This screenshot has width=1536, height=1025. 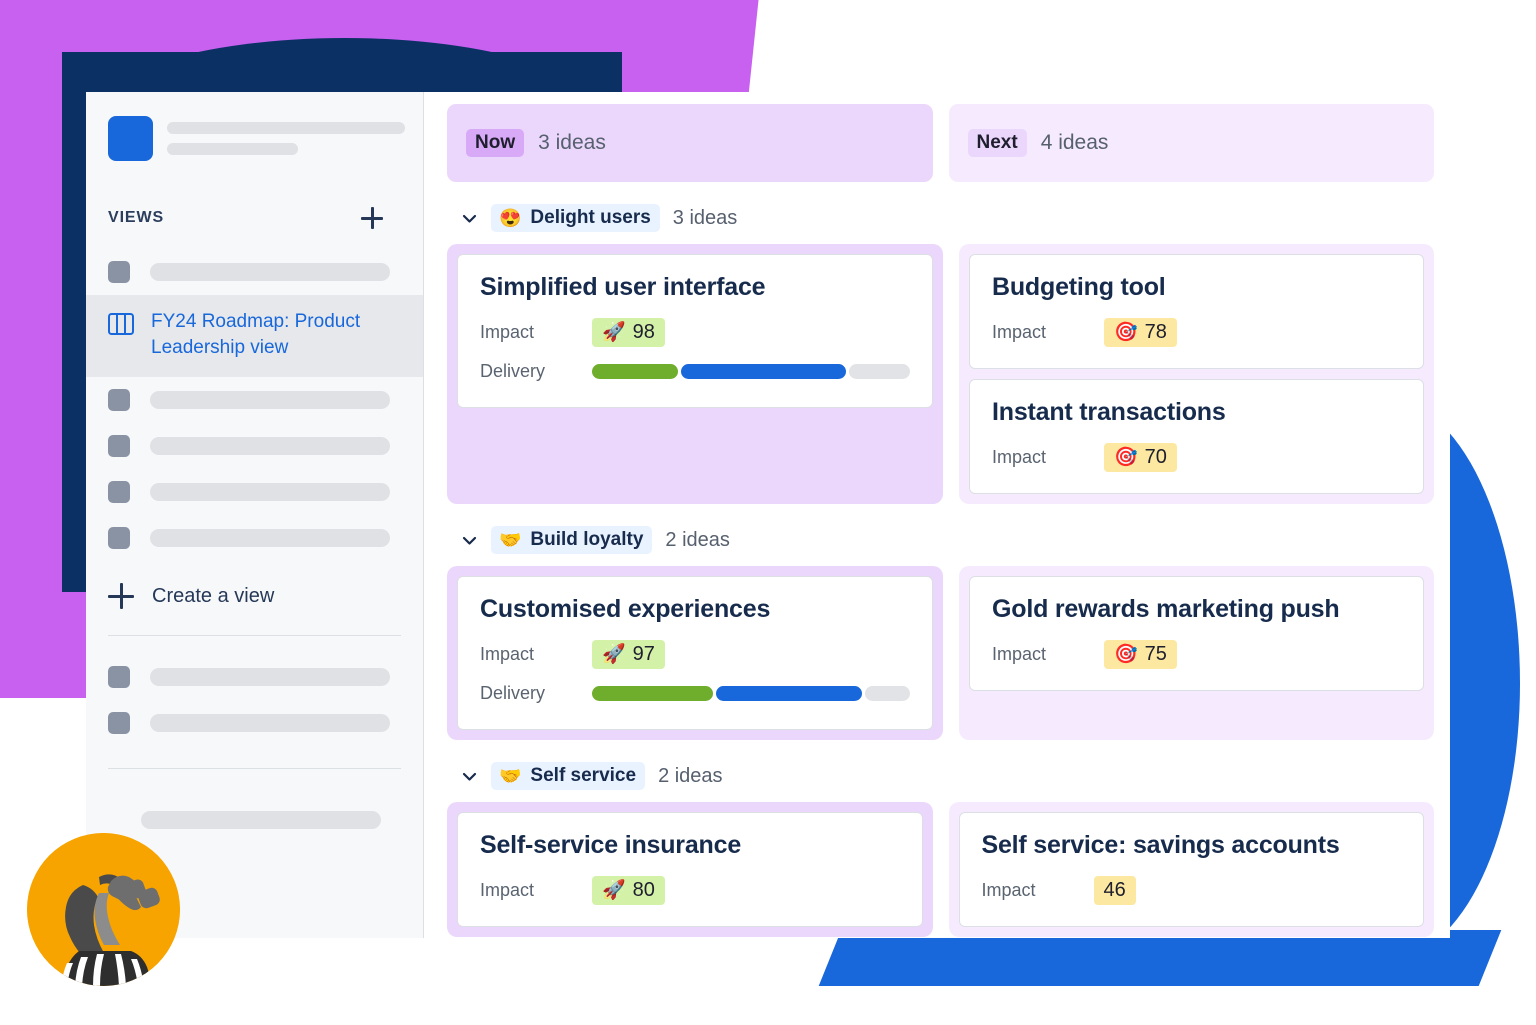 I want to click on delivery-segment-inprogress, so click(x=763, y=371).